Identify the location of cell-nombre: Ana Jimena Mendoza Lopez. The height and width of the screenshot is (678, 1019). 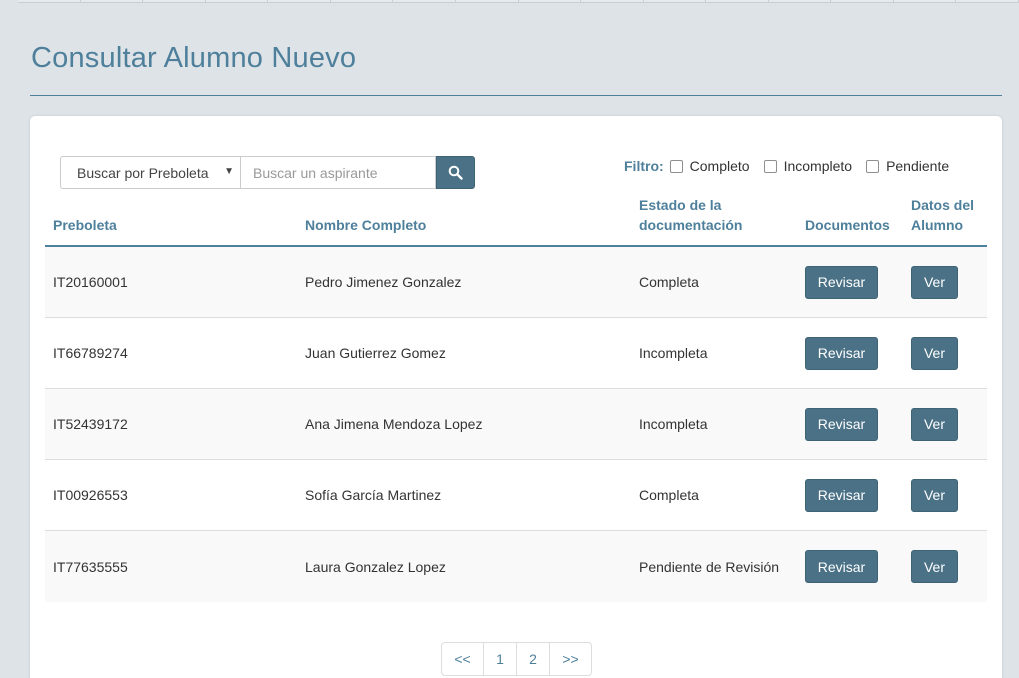
(394, 424).